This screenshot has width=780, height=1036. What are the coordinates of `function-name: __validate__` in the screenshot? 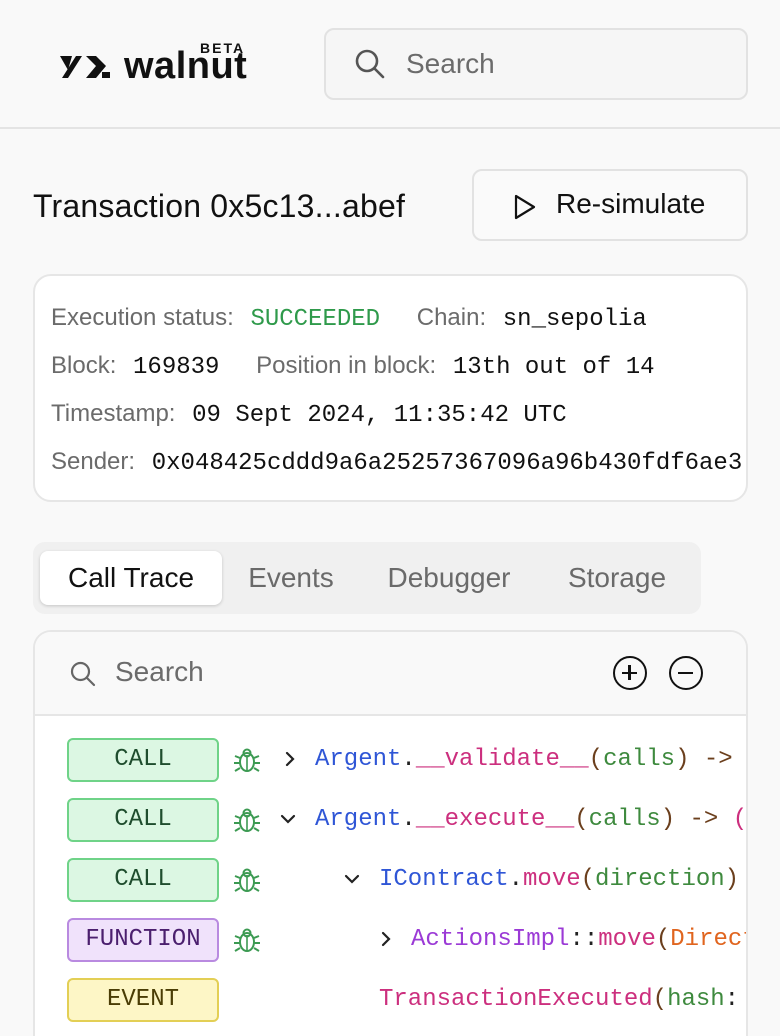 It's located at (502, 759).